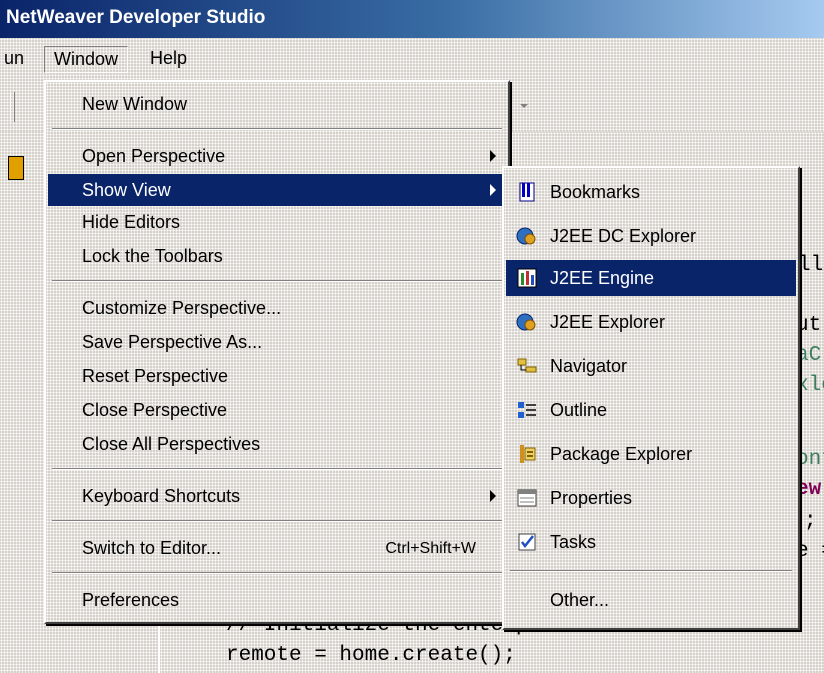 The height and width of the screenshot is (673, 824). What do you see at coordinates (16, 168) in the screenshot?
I see `perspective-icon` at bounding box center [16, 168].